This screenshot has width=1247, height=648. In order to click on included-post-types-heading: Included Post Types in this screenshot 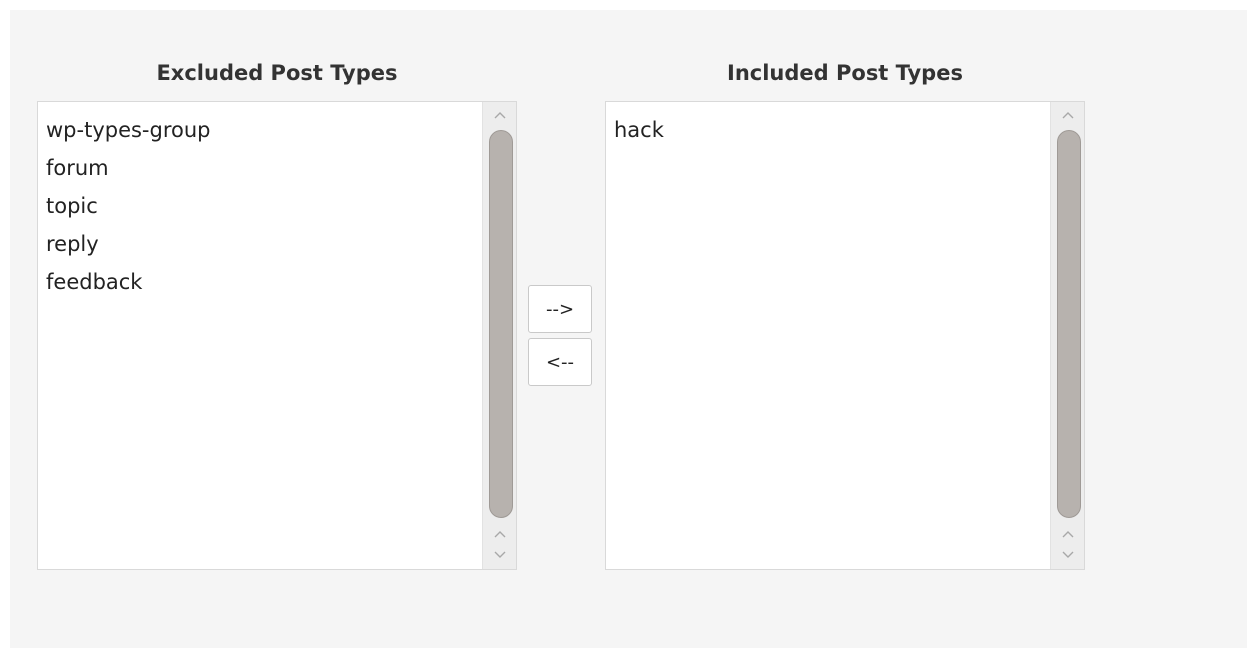, I will do `click(845, 73)`.